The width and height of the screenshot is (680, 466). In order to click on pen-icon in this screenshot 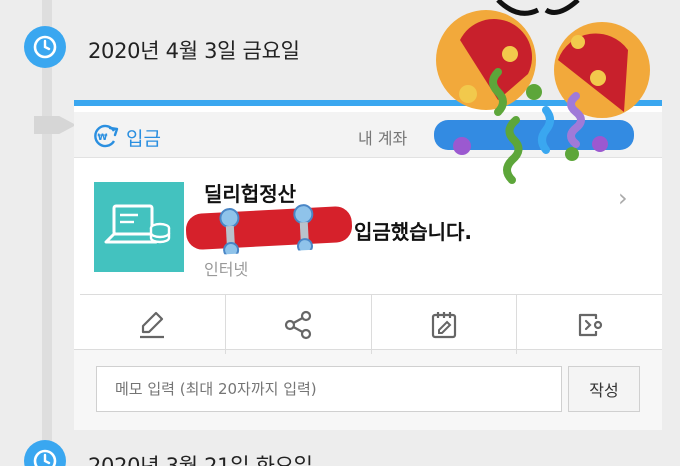, I will do `click(152, 324)`.